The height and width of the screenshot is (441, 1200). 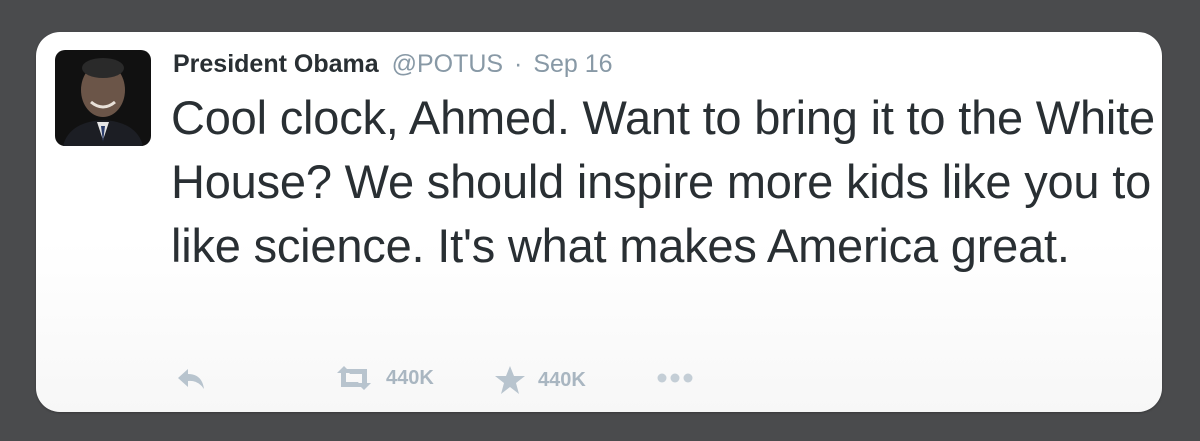 I want to click on favorite-button: 440K, so click(x=540, y=380).